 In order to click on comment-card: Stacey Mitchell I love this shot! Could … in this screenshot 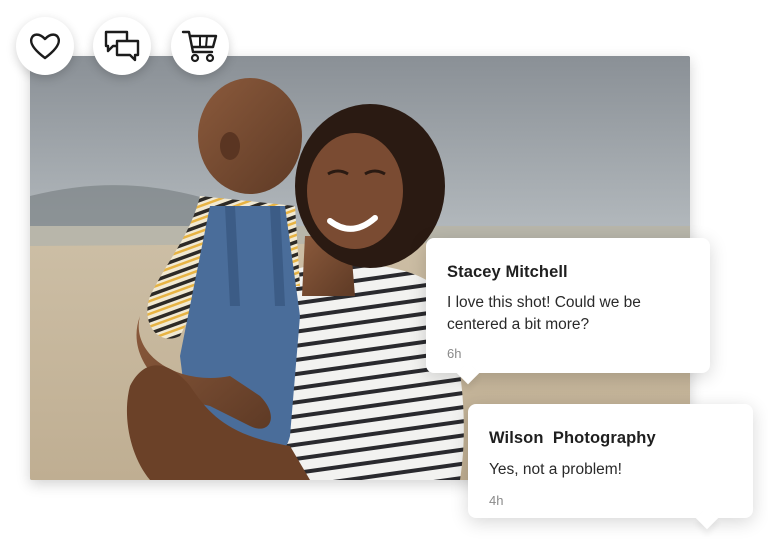, I will do `click(568, 305)`.